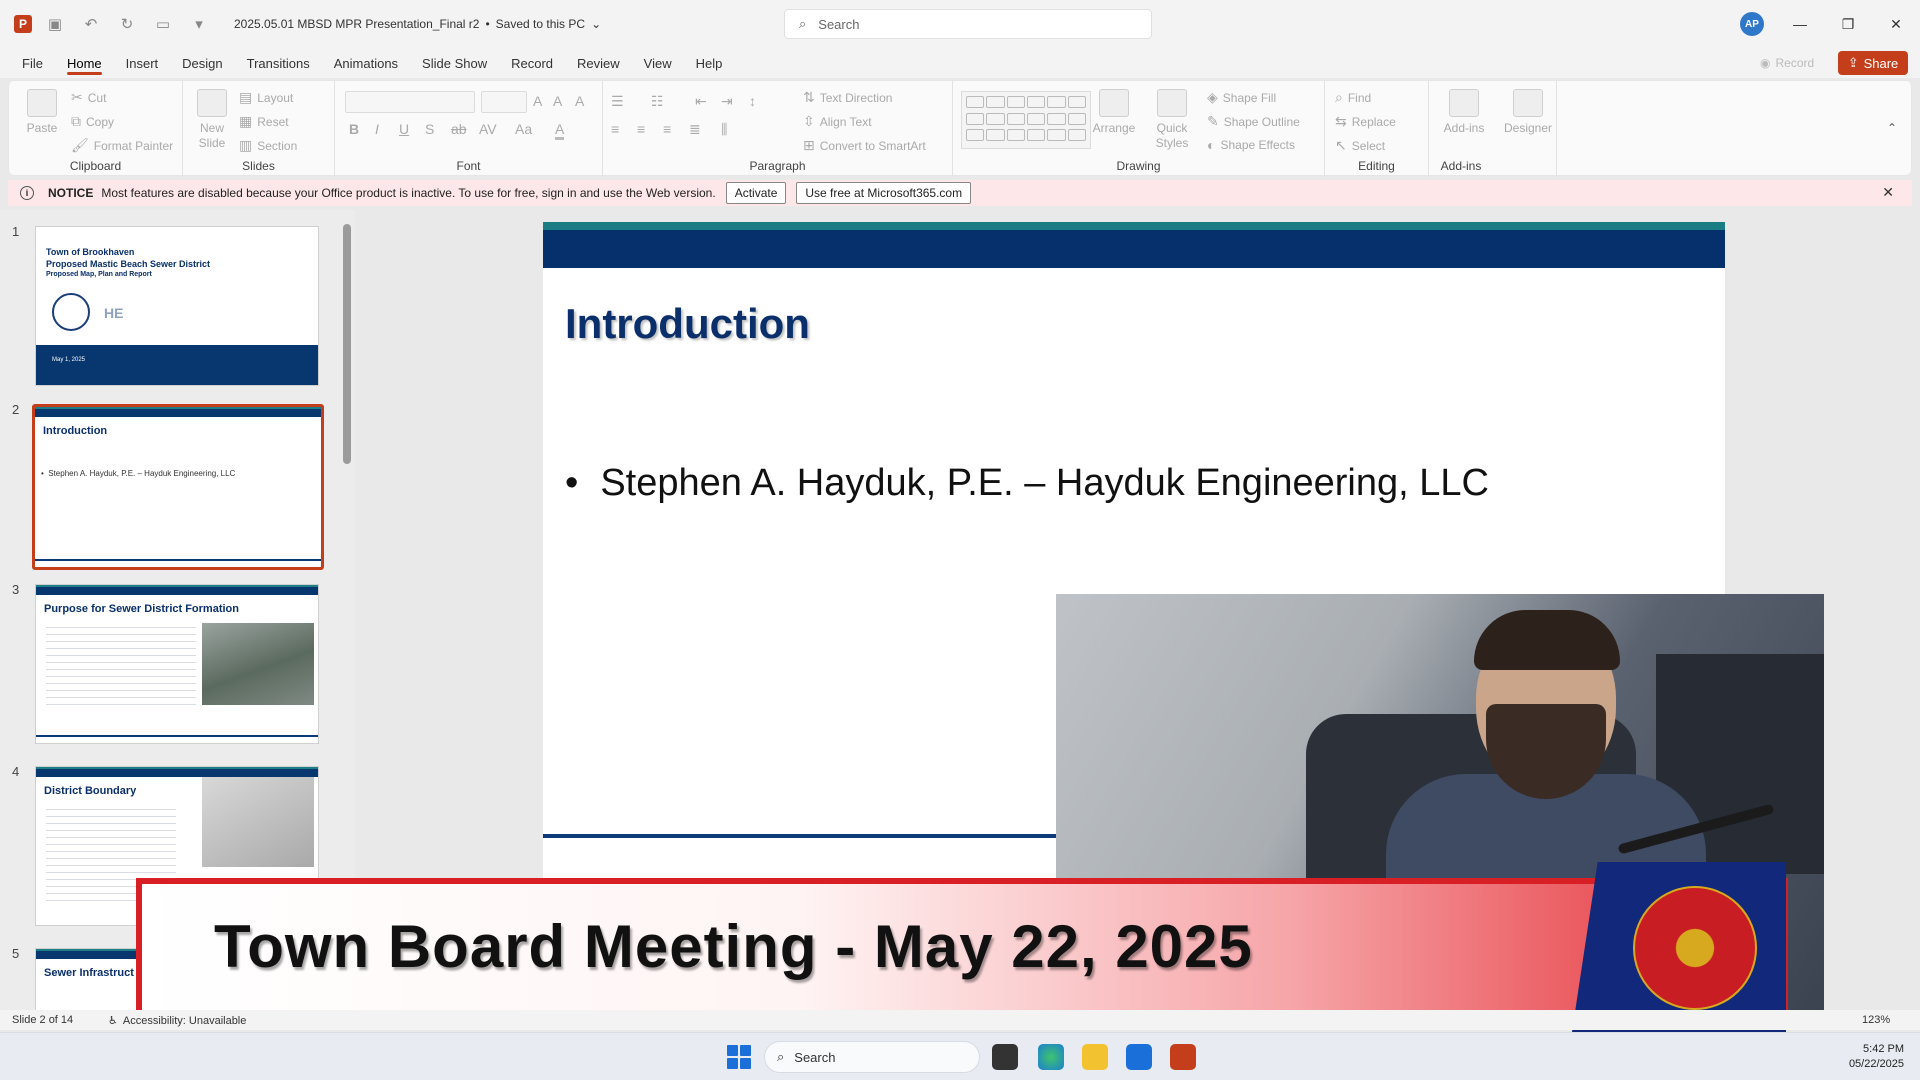 The image size is (1920, 1080). I want to click on clear-format-icon: A, so click(579, 101).